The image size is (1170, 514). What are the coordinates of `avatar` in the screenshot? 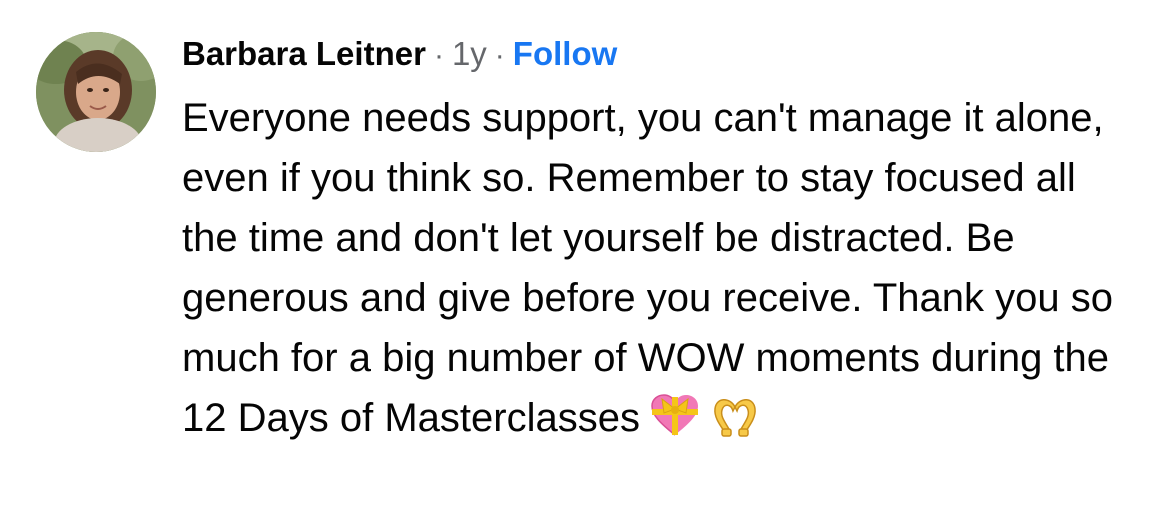 It's located at (96, 92).